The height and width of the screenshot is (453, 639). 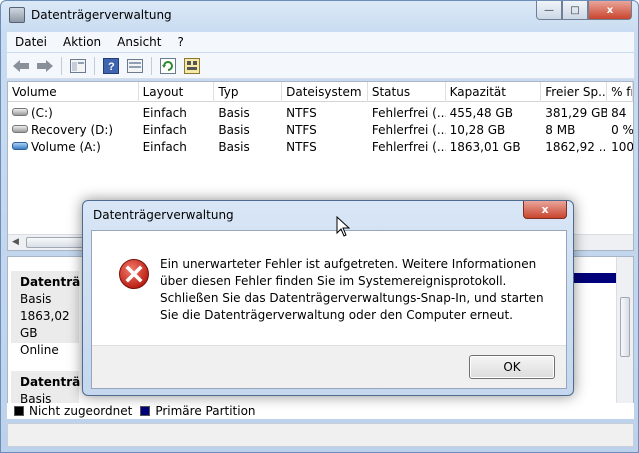 What do you see at coordinates (343, 226) in the screenshot?
I see `mouse-pointer-icon` at bounding box center [343, 226].